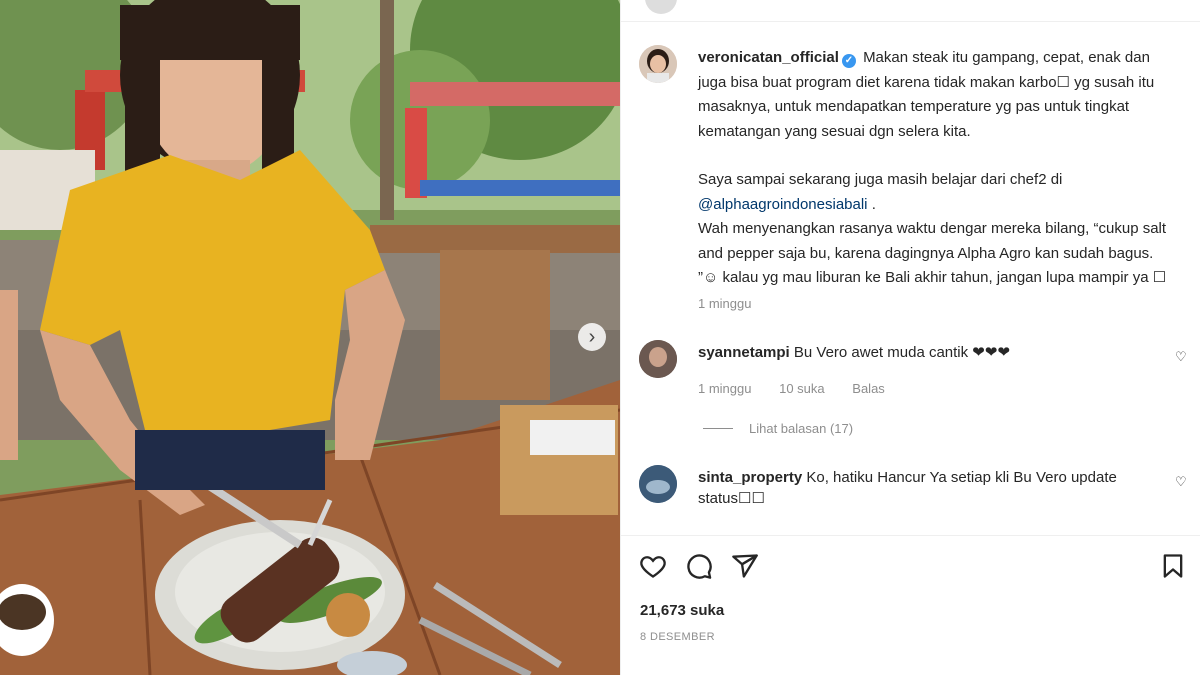 The image size is (1200, 675). What do you see at coordinates (724, 303) in the screenshot?
I see `caption-time: 1 minggu` at bounding box center [724, 303].